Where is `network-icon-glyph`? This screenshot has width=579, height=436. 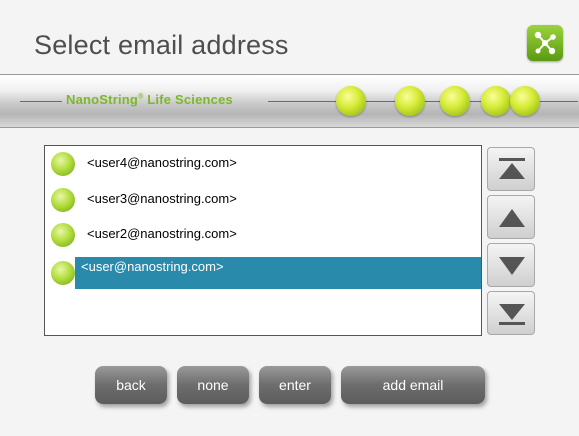 network-icon-glyph is located at coordinates (545, 43).